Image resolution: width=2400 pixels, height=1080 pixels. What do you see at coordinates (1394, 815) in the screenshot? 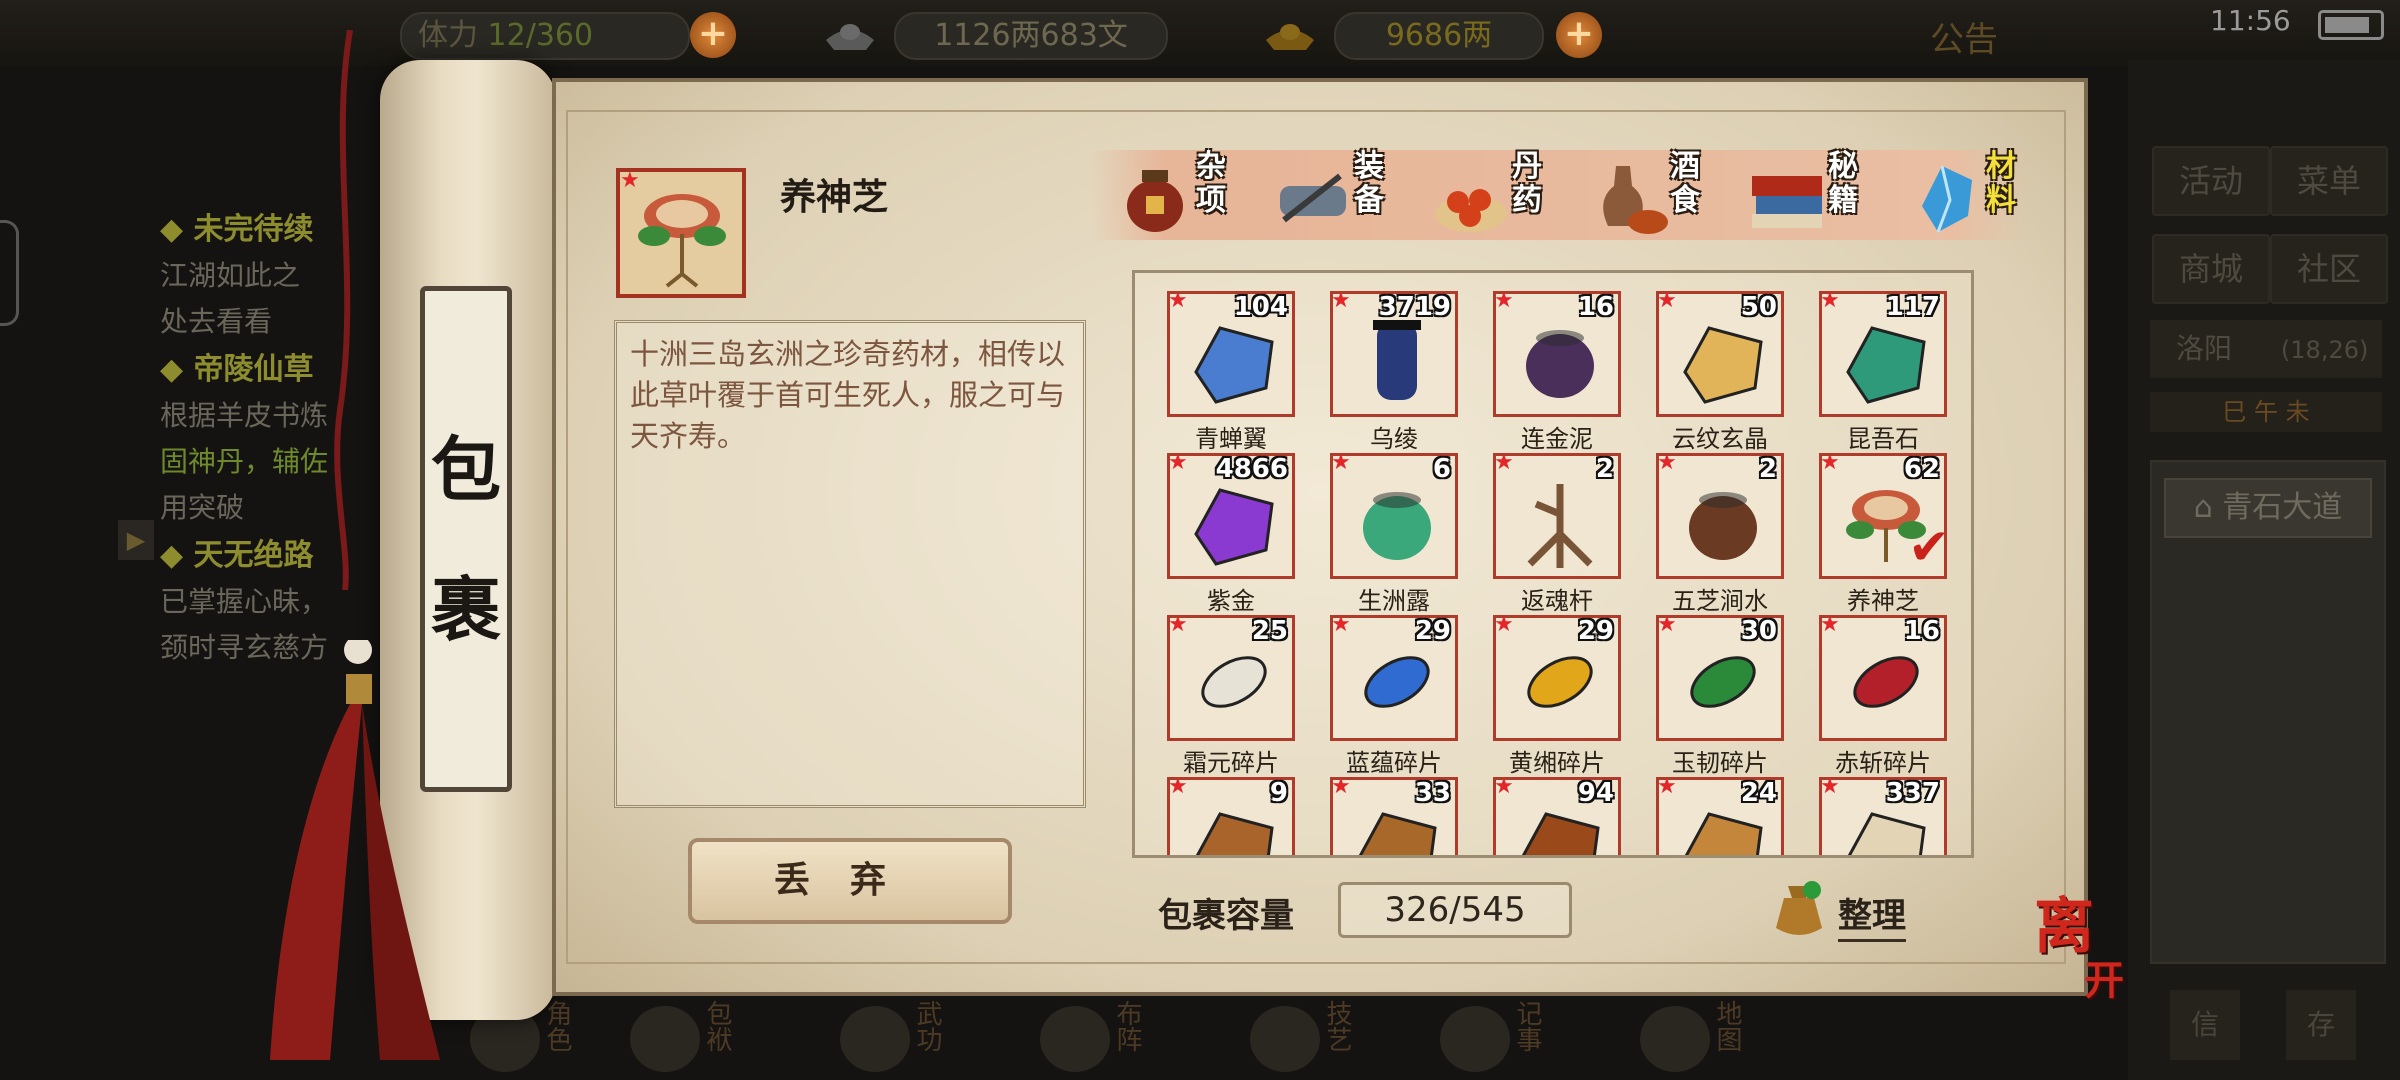
I see `inventory-slot: ★ 33` at bounding box center [1394, 815].